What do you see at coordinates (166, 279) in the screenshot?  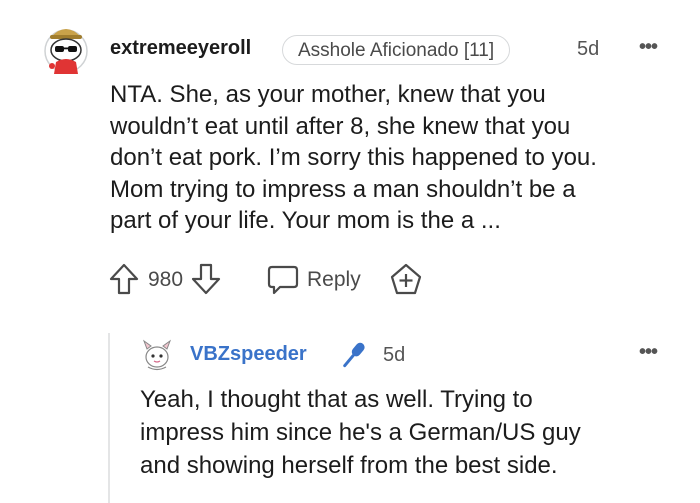 I see `vote-score: 980` at bounding box center [166, 279].